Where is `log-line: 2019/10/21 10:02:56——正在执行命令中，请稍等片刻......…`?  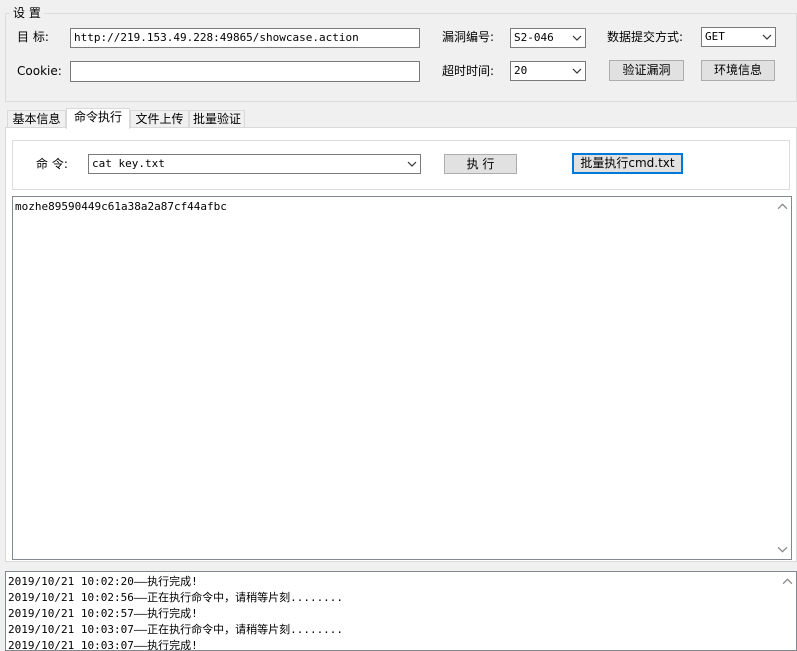 log-line: 2019/10/21 10:02:56——正在执行命令中，请稍等片刻......… is located at coordinates (176, 597).